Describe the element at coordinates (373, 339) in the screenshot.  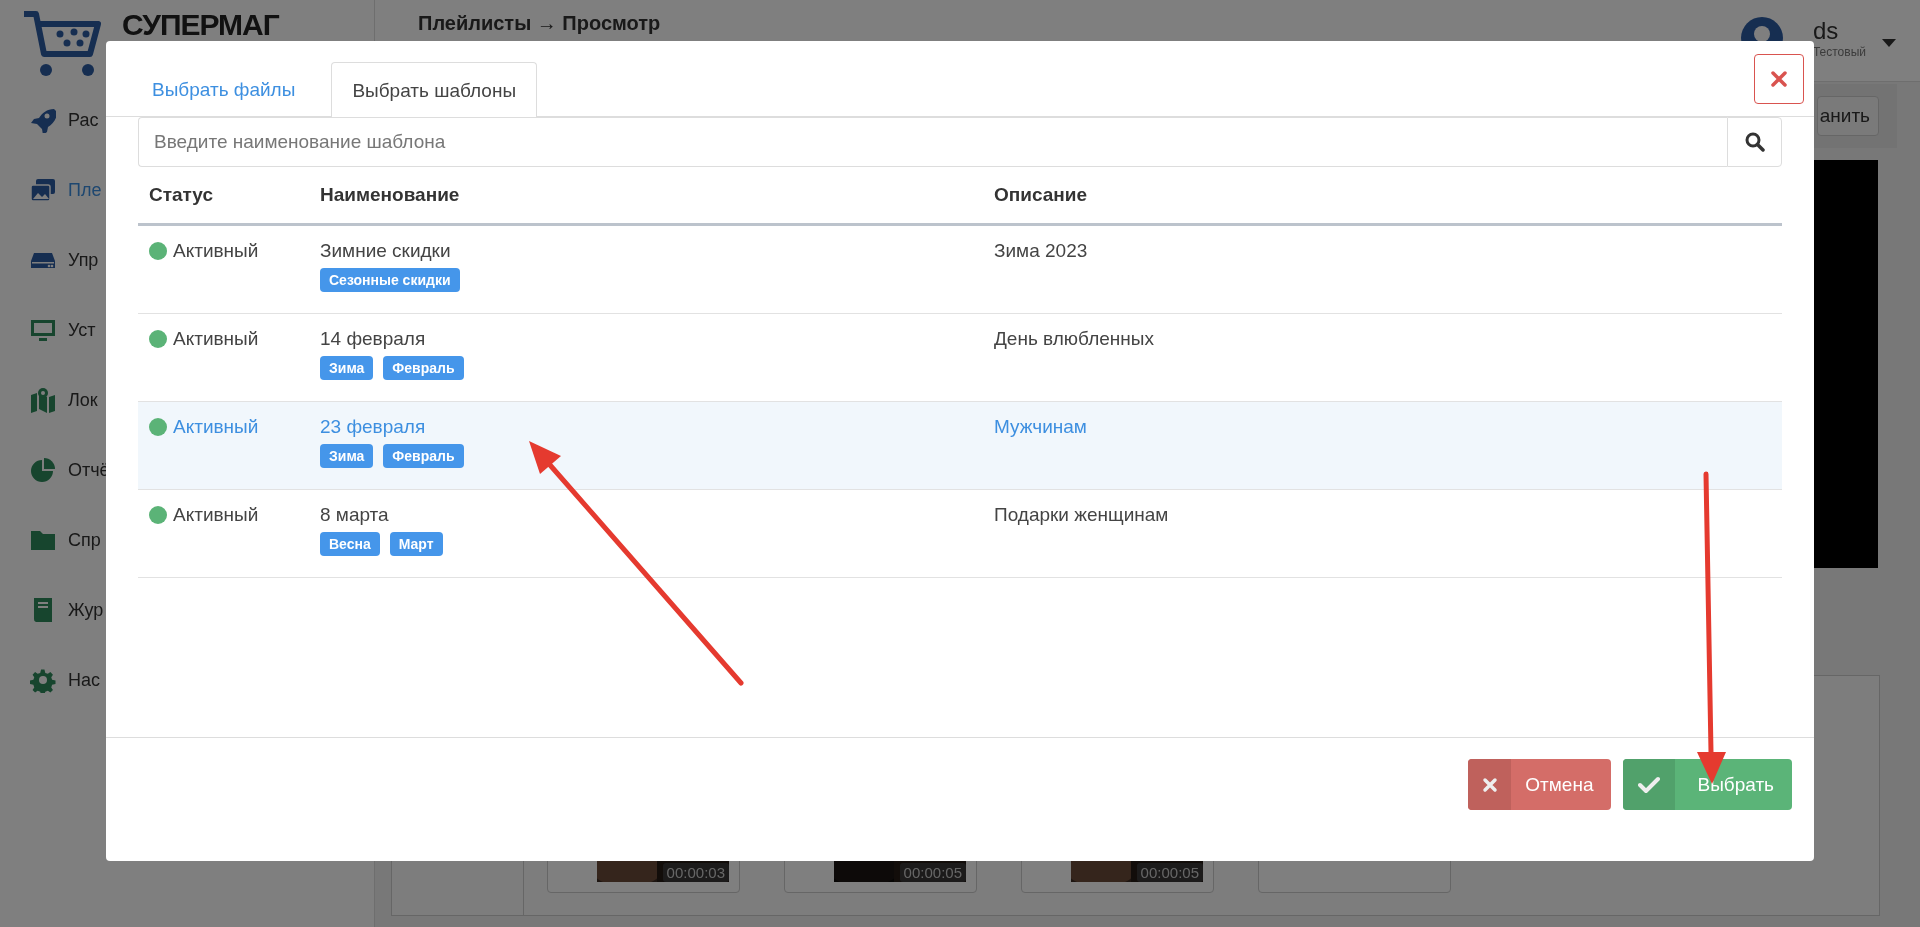
I see `template-name: 14 февраля` at that location.